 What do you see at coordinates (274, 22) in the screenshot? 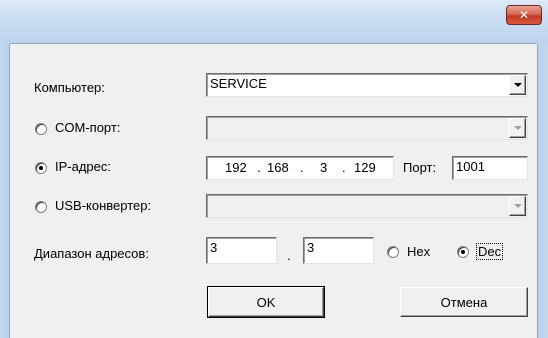
I see `title-bar` at bounding box center [274, 22].